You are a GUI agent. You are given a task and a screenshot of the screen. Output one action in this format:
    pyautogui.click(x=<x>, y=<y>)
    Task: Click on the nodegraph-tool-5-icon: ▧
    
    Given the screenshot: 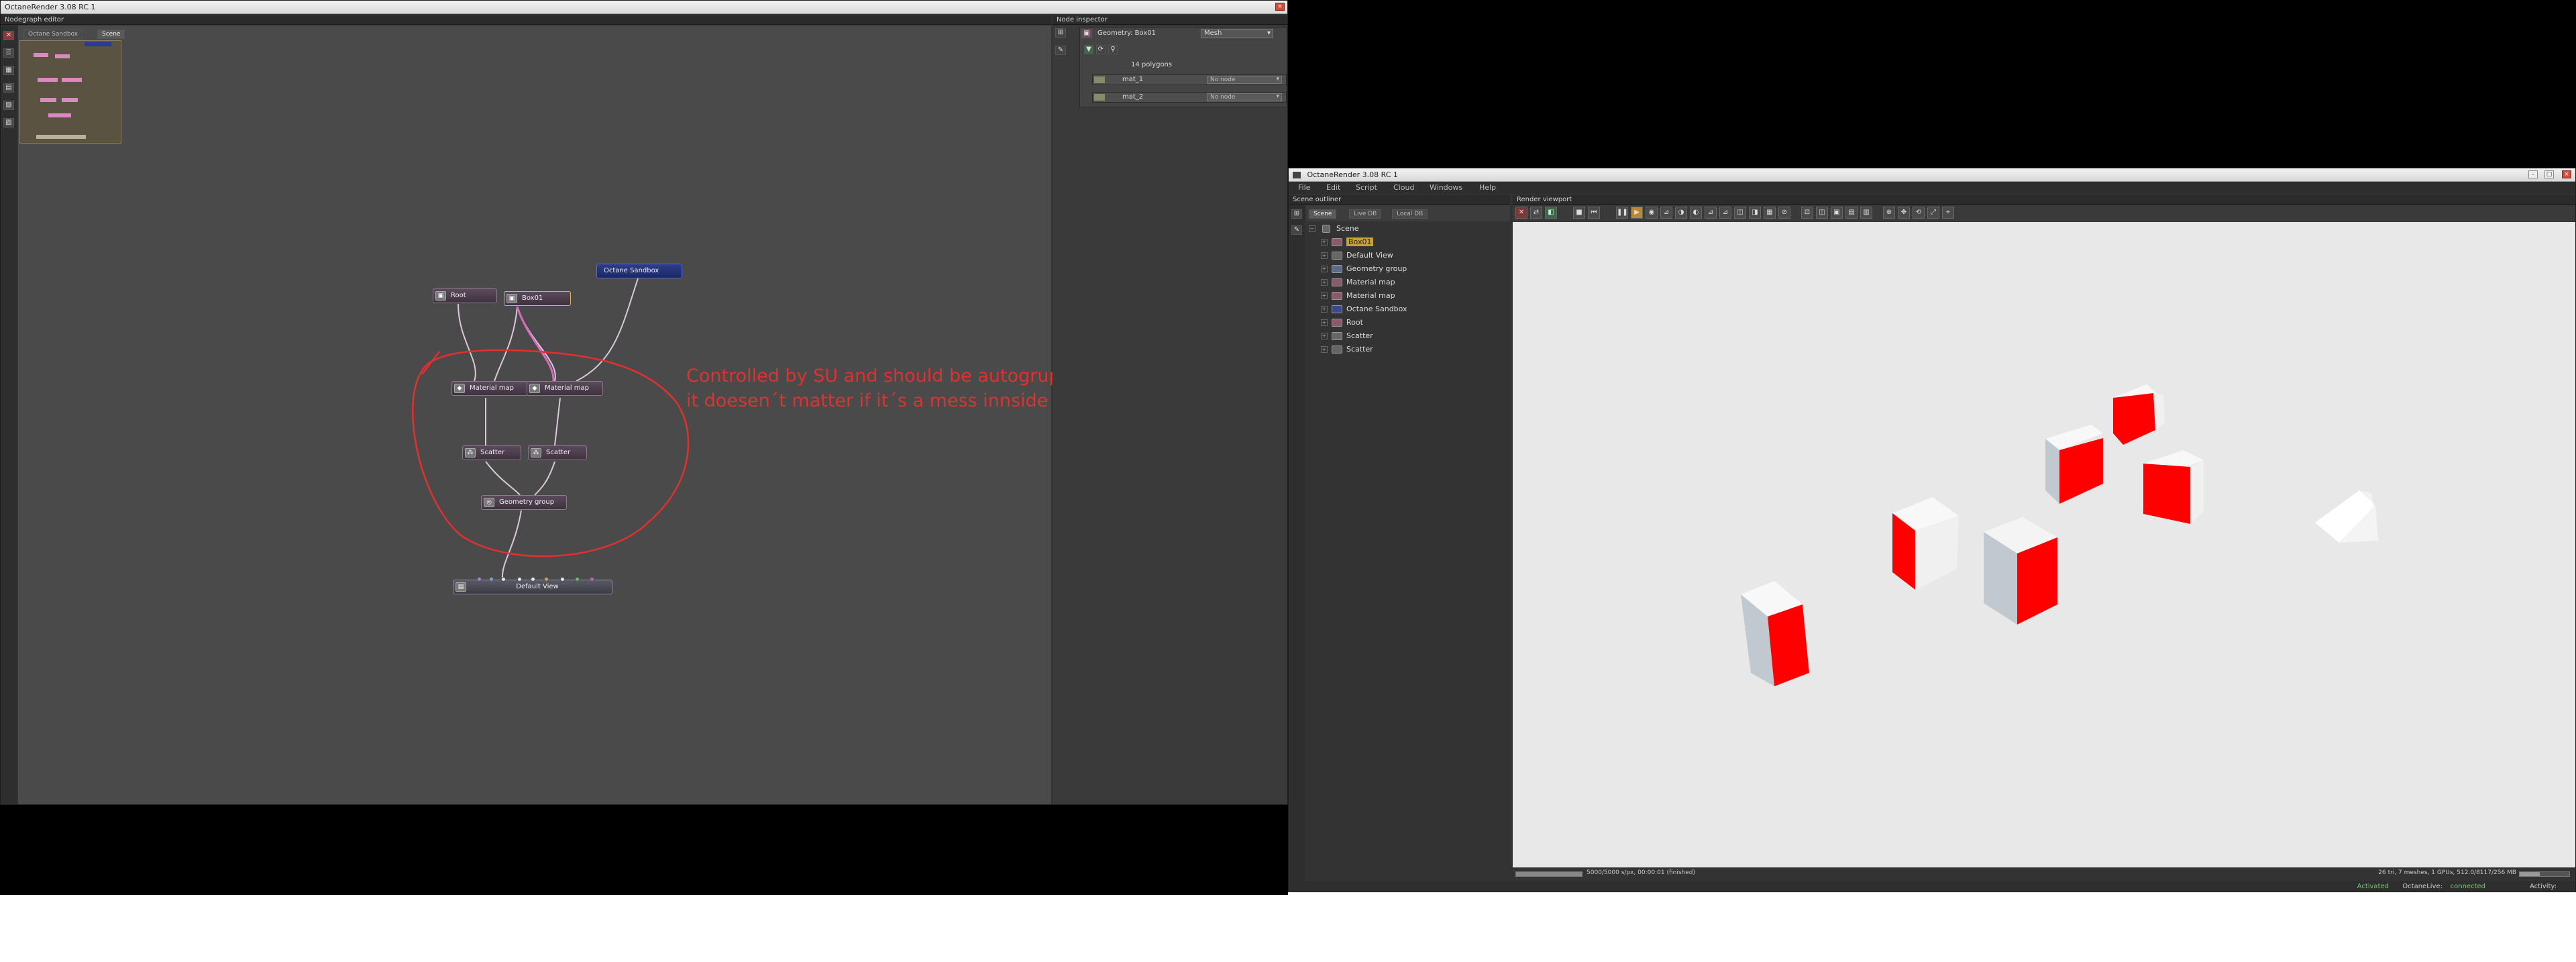 What is the action you would take?
    pyautogui.click(x=8, y=106)
    